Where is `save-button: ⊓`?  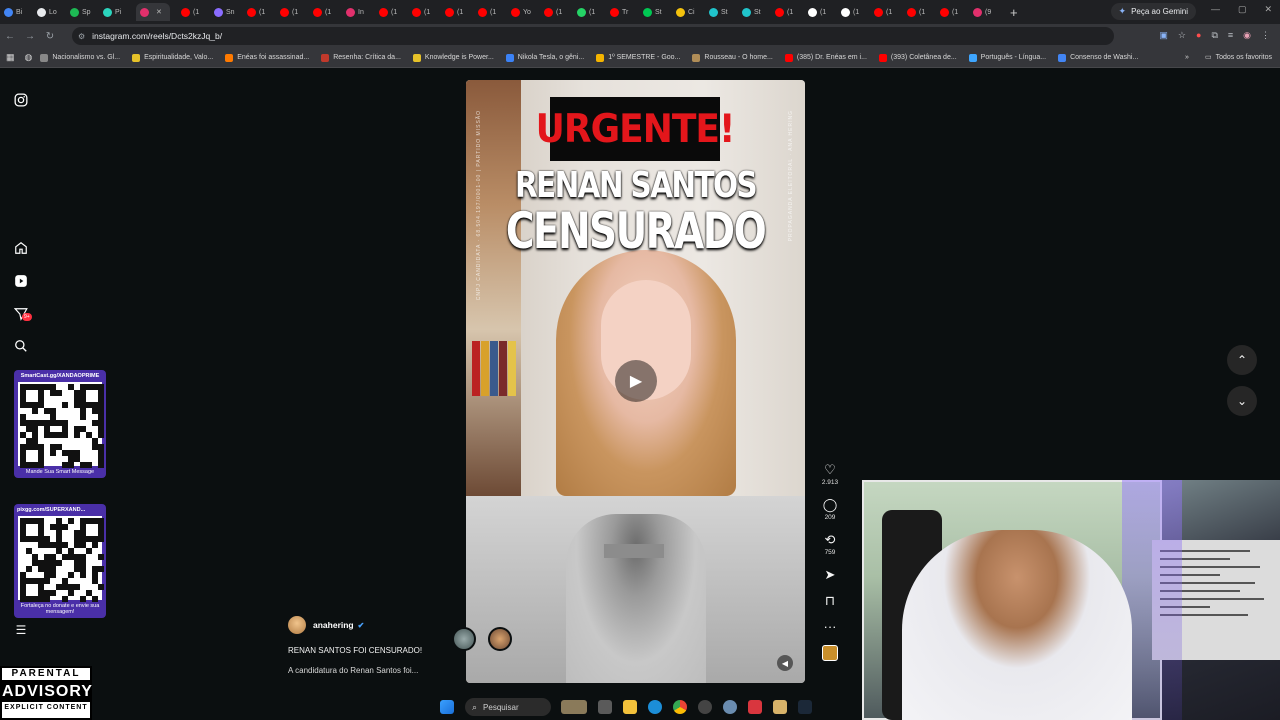 save-button: ⊓ is located at coordinates (830, 600).